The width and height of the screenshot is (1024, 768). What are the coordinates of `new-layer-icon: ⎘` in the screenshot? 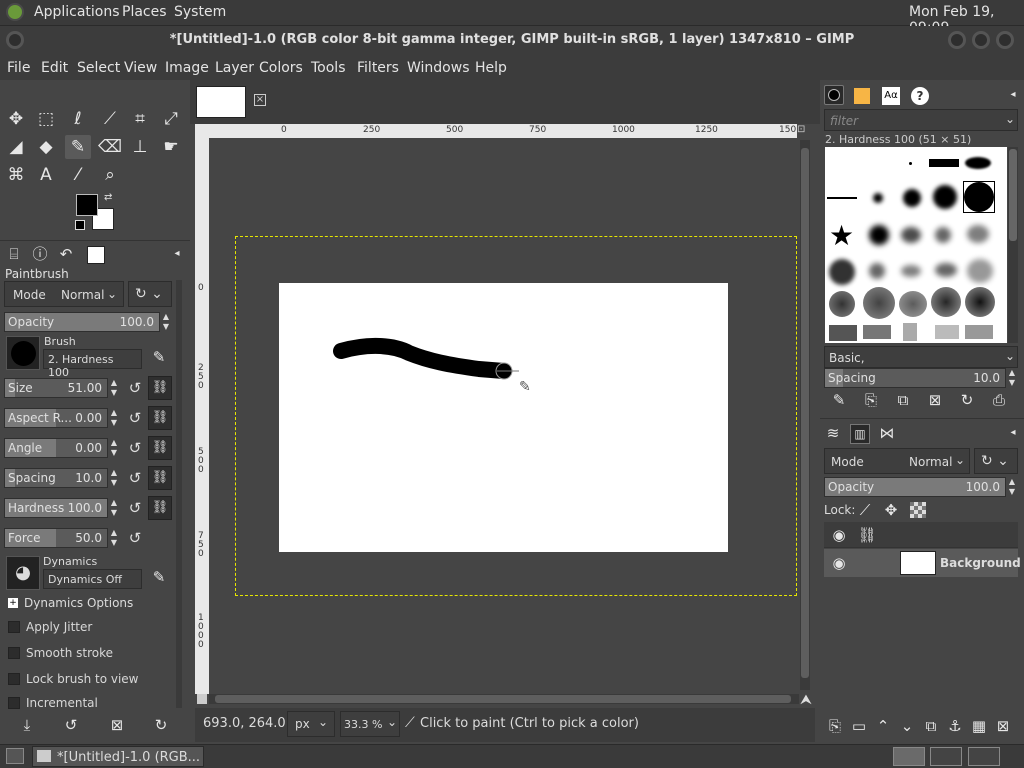 It's located at (835, 726).